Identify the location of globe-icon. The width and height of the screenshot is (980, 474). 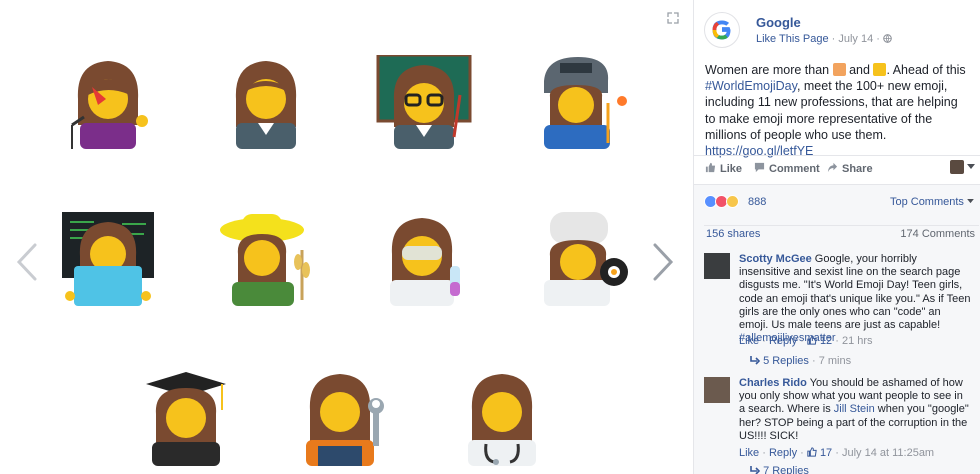
(887, 38).